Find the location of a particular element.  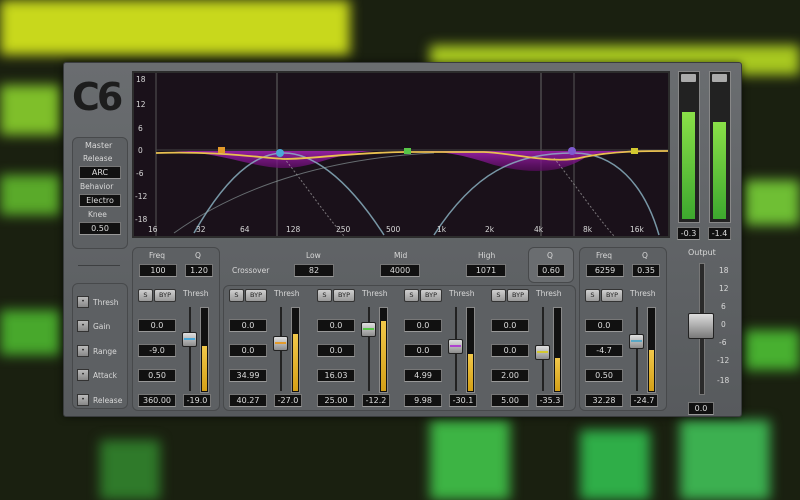

band5-param-1: 0.0 is located at coordinates (510, 350).